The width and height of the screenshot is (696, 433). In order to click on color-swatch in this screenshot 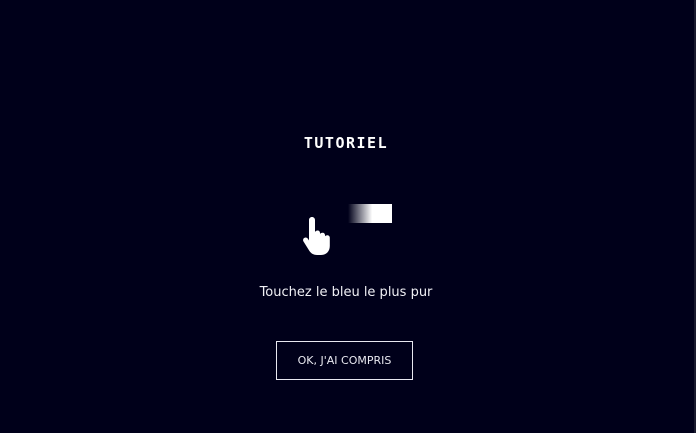, I will do `click(370, 213)`.